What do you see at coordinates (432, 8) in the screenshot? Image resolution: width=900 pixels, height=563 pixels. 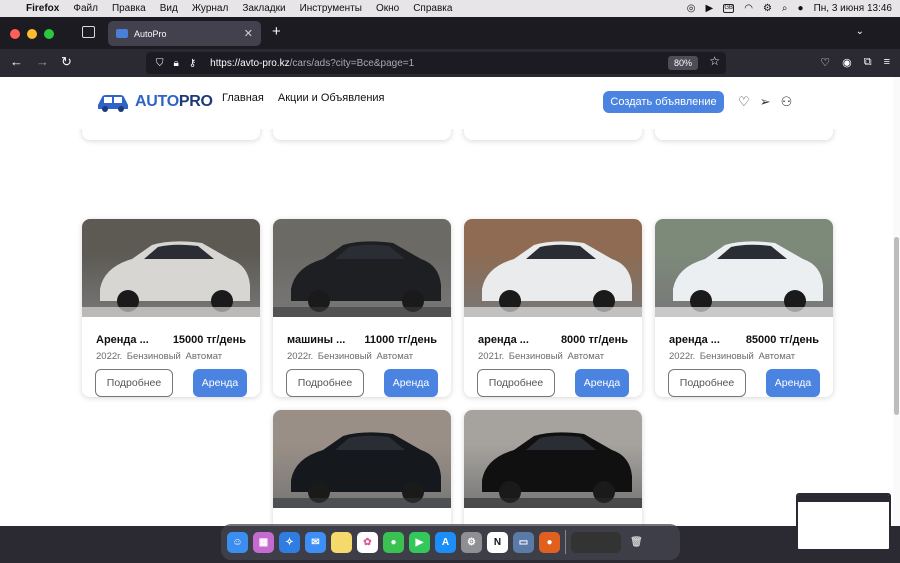 I see `menu-help: Справка` at bounding box center [432, 8].